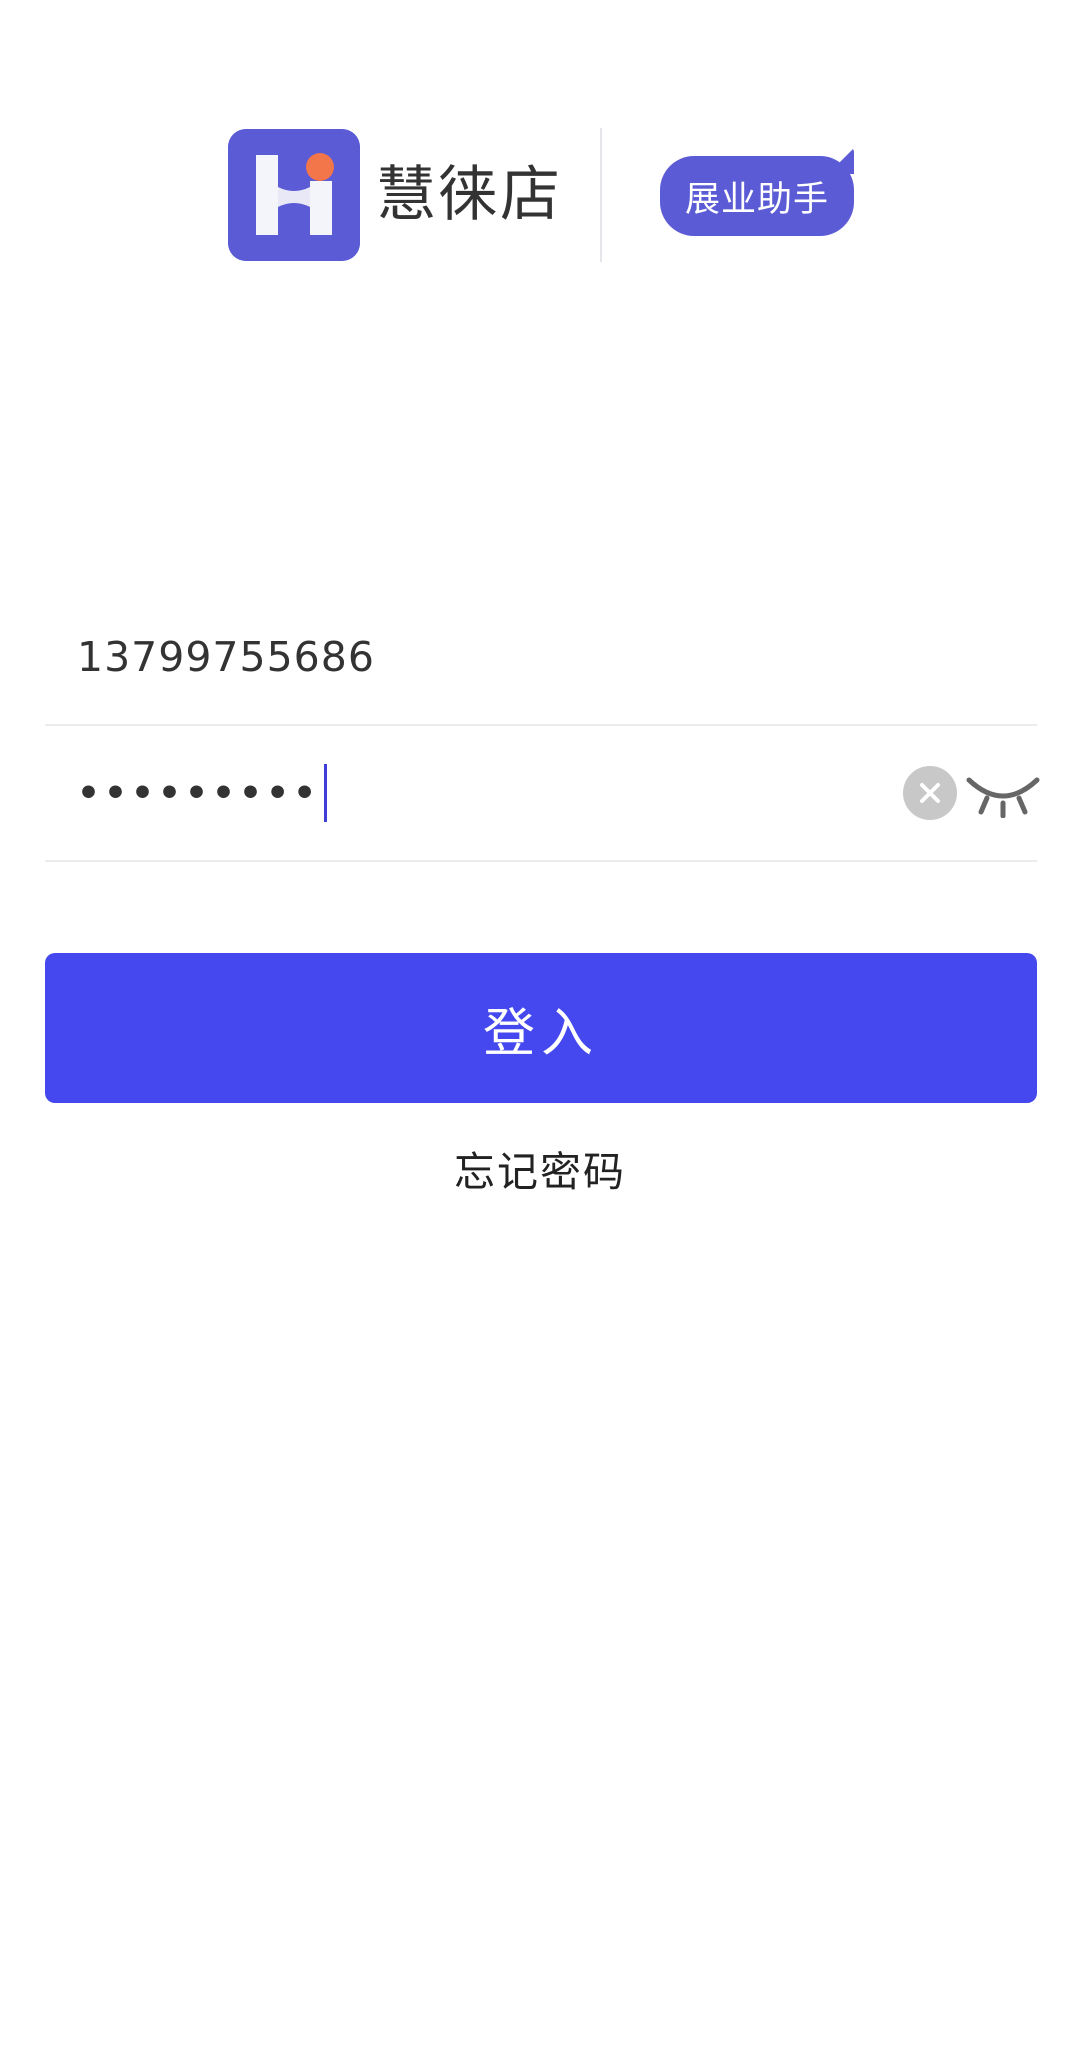 The width and height of the screenshot is (1080, 2062). I want to click on assistant-tag: 展业助手, so click(757, 196).